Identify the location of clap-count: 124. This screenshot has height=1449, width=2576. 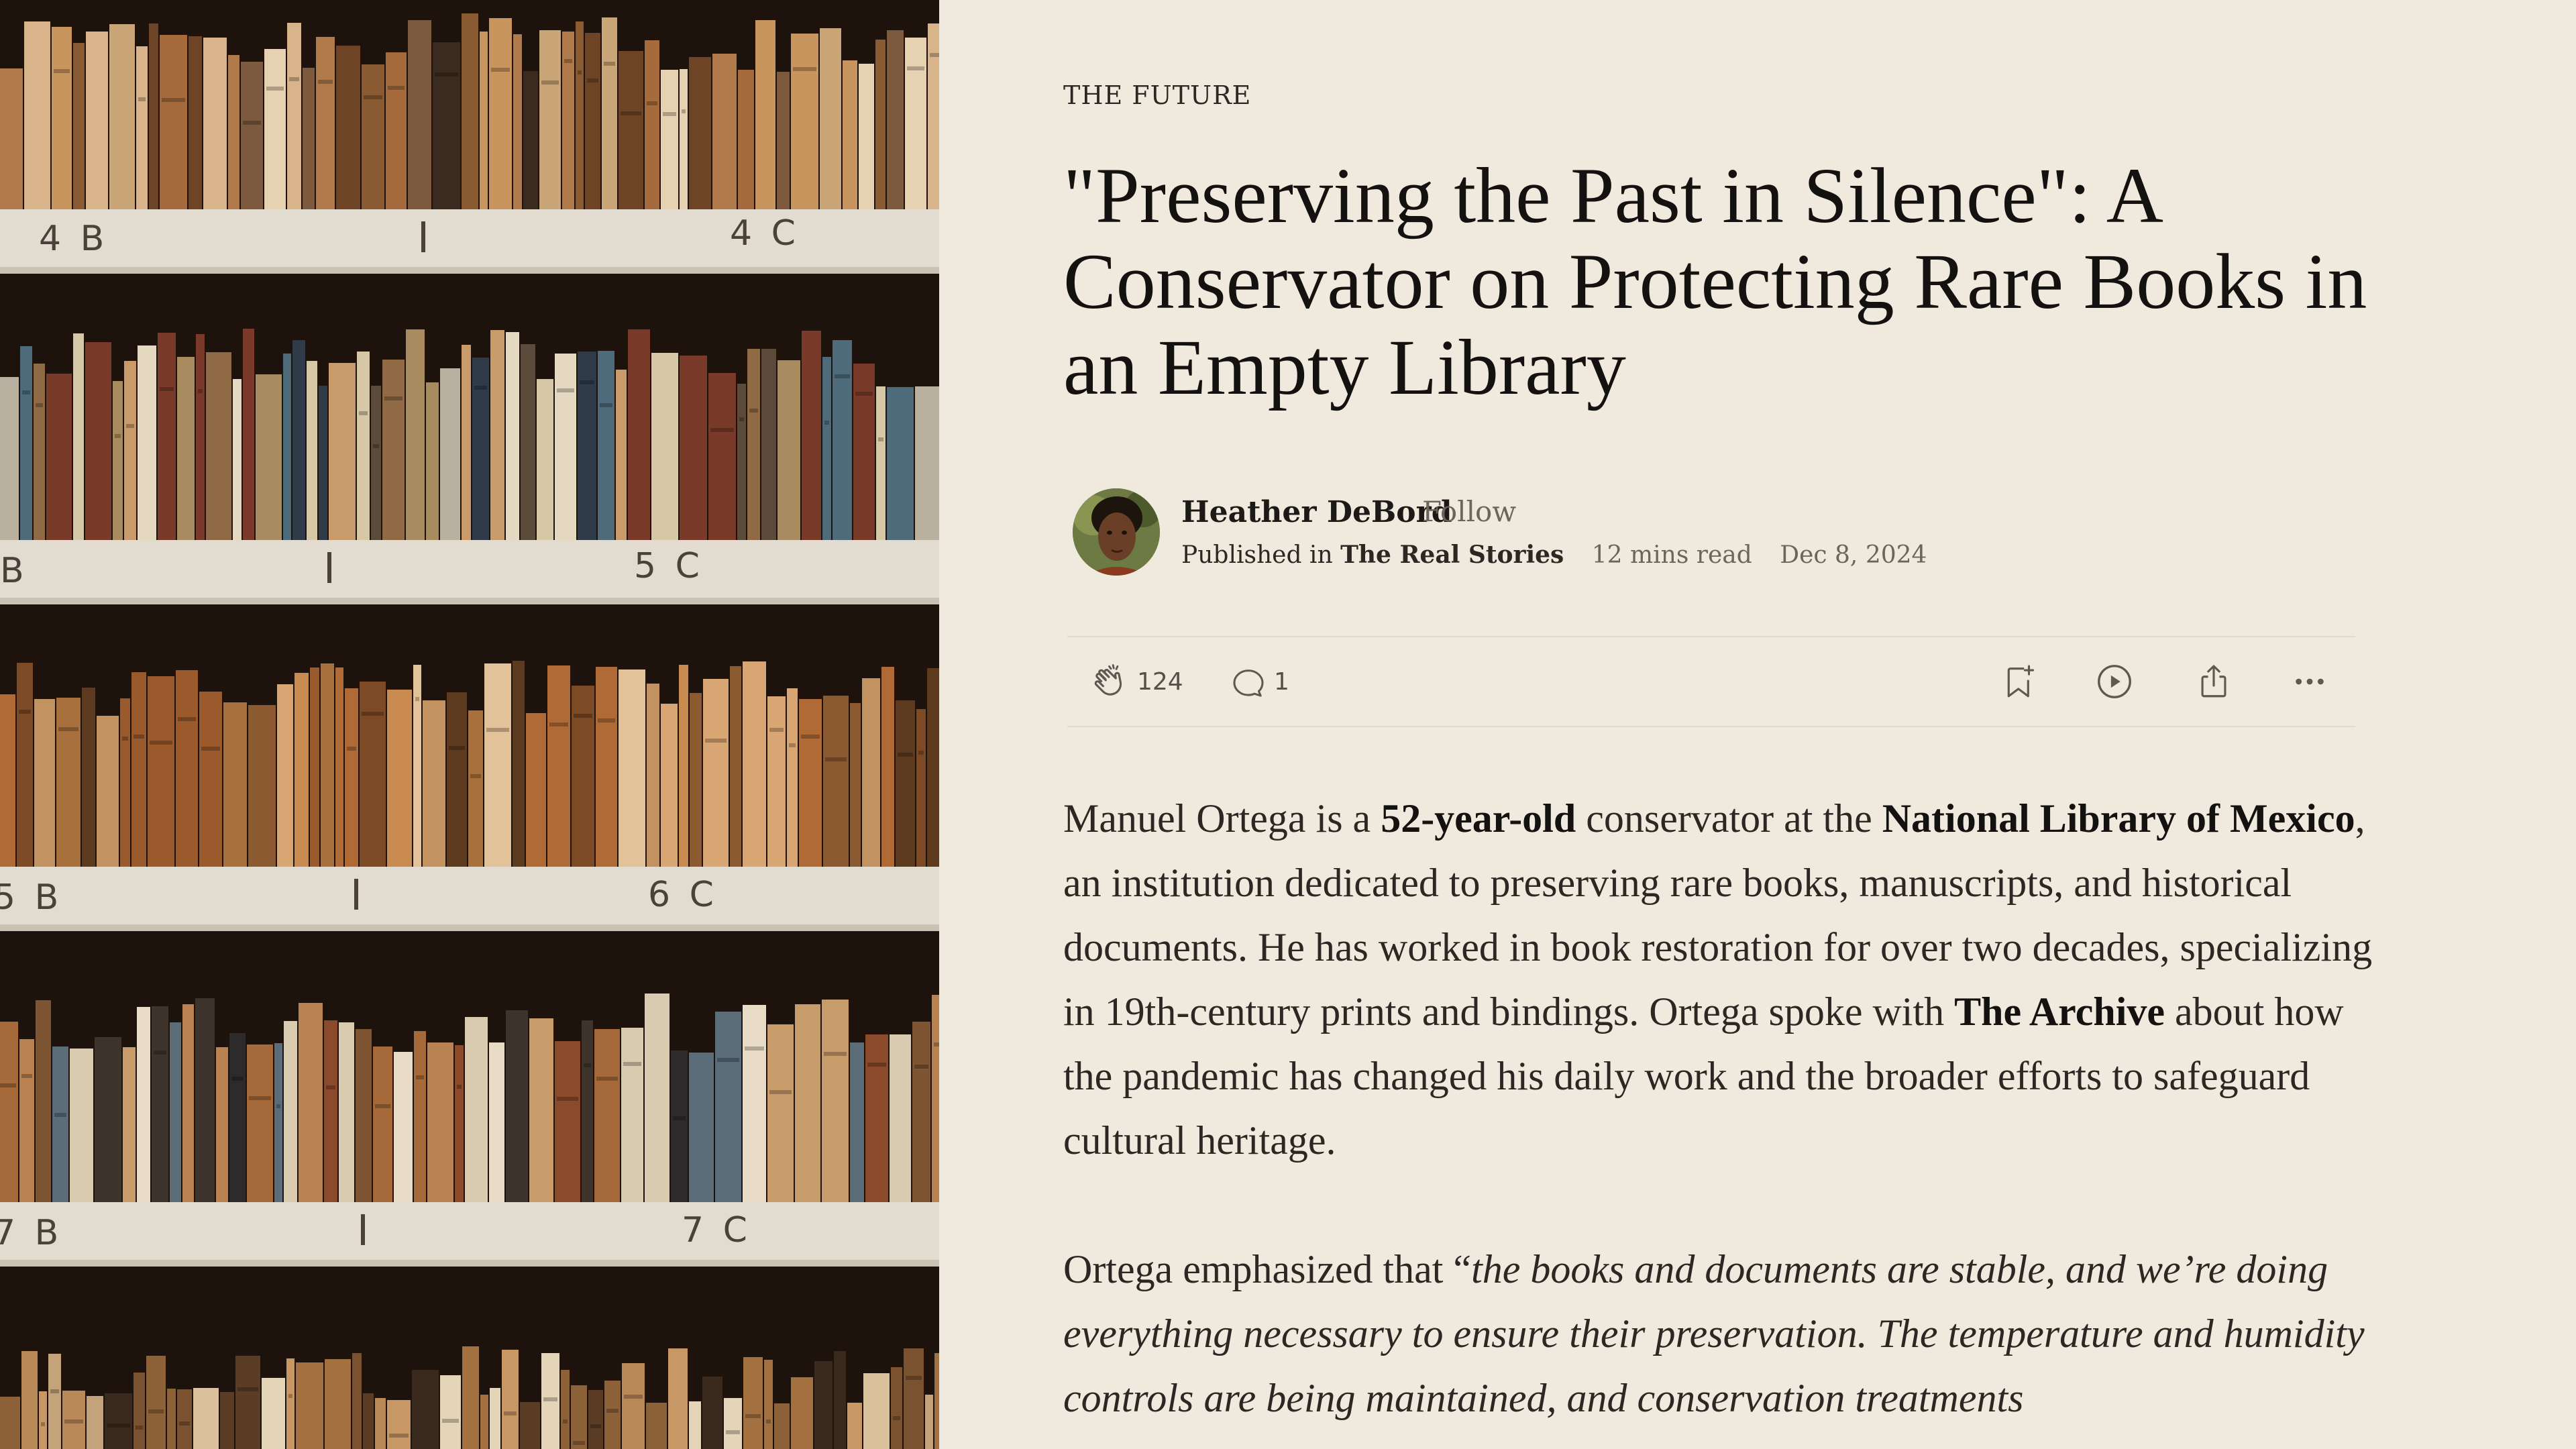
(1160, 681).